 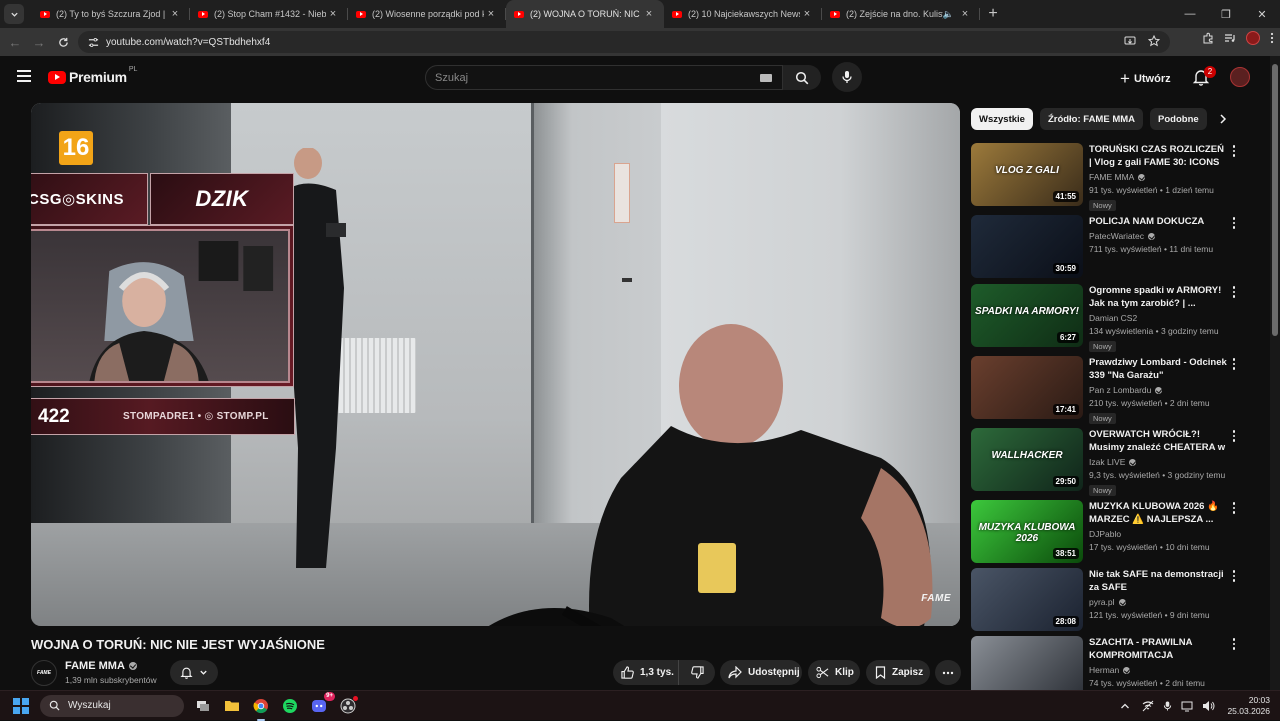 What do you see at coordinates (1159, 602) in the screenshot?
I see `related-video-channel: pyra.pl` at bounding box center [1159, 602].